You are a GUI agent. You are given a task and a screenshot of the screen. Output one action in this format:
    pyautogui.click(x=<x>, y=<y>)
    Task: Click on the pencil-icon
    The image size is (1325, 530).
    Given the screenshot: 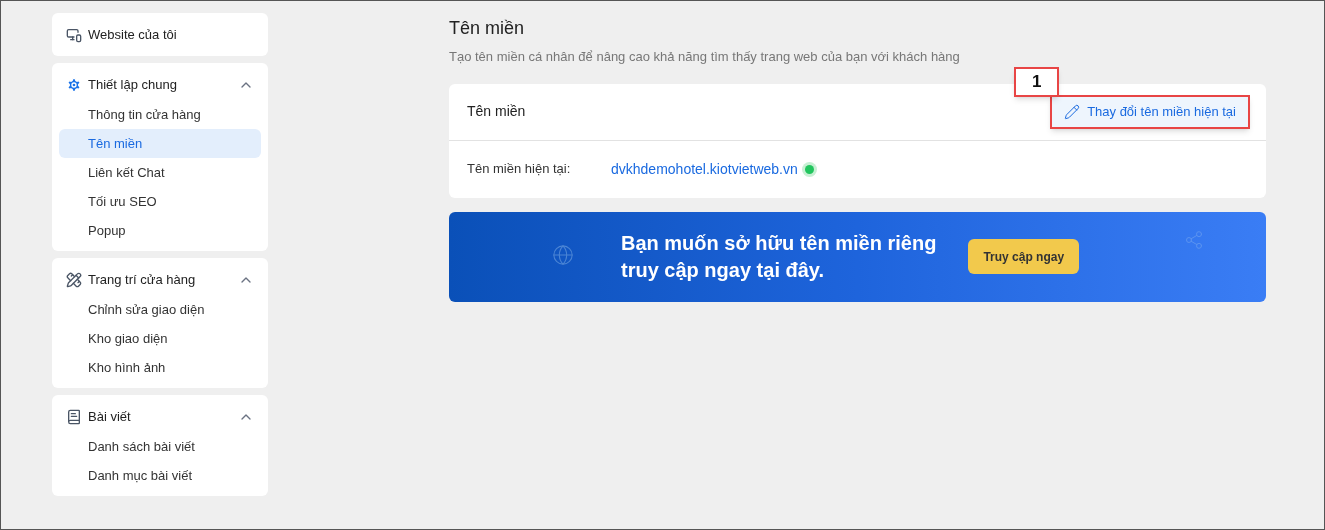 What is the action you would take?
    pyautogui.click(x=1072, y=111)
    